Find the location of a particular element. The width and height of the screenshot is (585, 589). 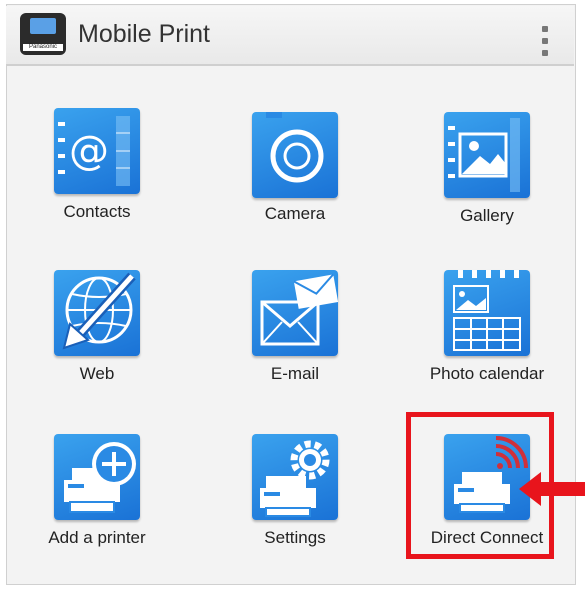

gallery-icon is located at coordinates (487, 155).